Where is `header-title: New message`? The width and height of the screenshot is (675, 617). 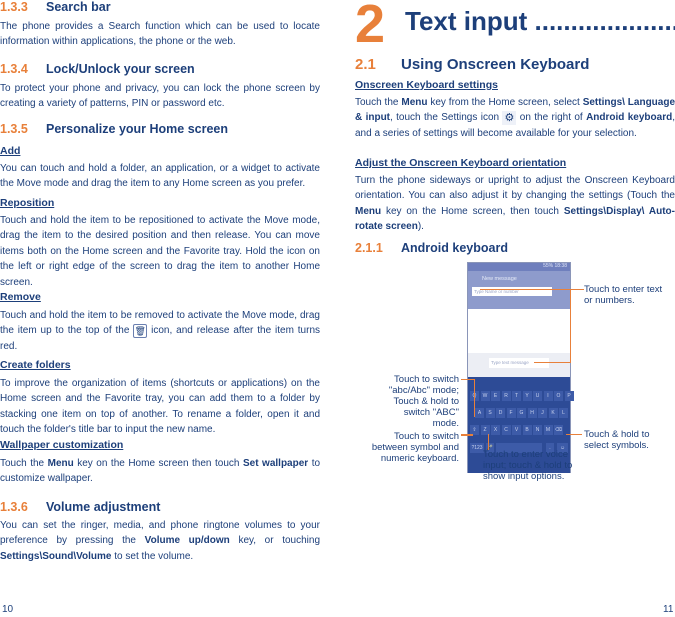 header-title: New message is located at coordinates (499, 279).